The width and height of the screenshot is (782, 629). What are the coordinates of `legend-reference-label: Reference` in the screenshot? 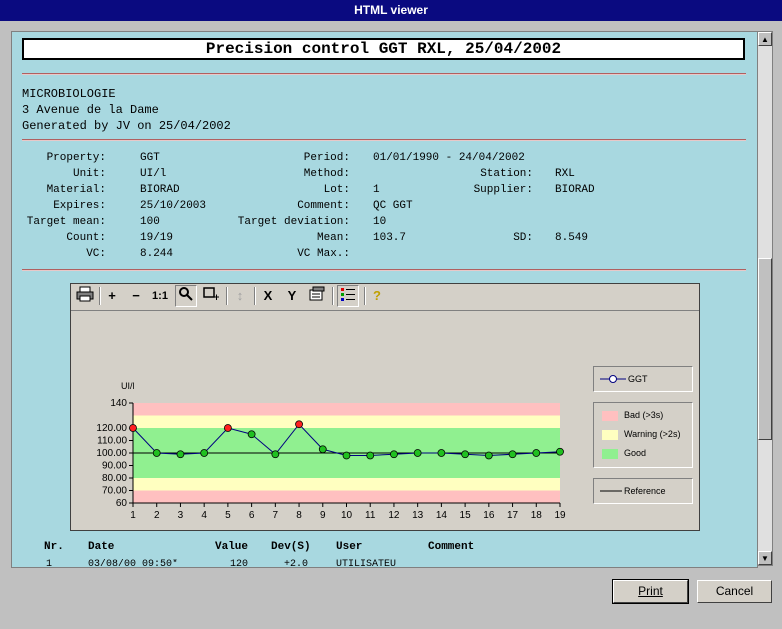 It's located at (645, 491).